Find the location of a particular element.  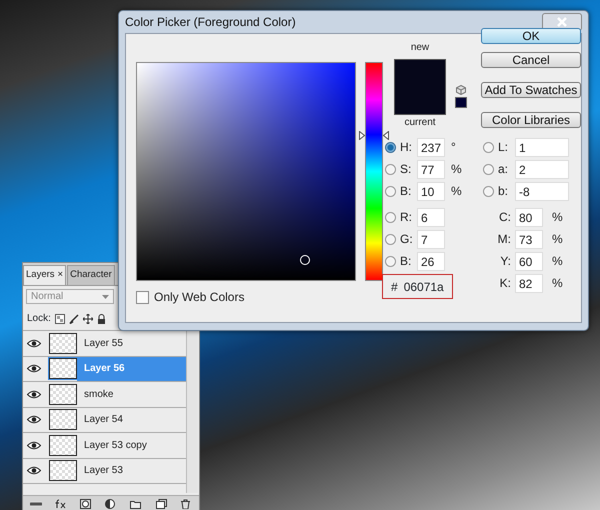

input-field: 237 is located at coordinates (431, 147).